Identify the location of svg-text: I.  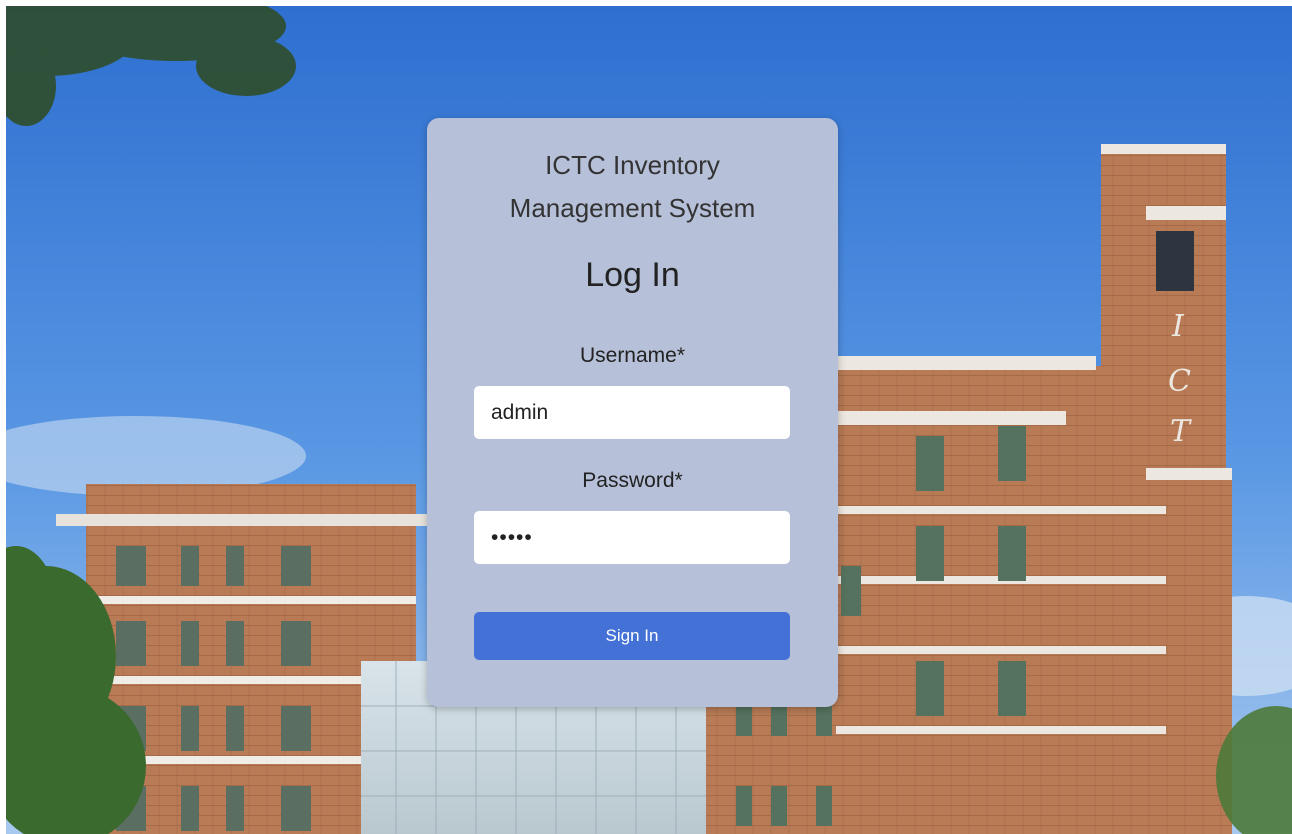
(1178, 326).